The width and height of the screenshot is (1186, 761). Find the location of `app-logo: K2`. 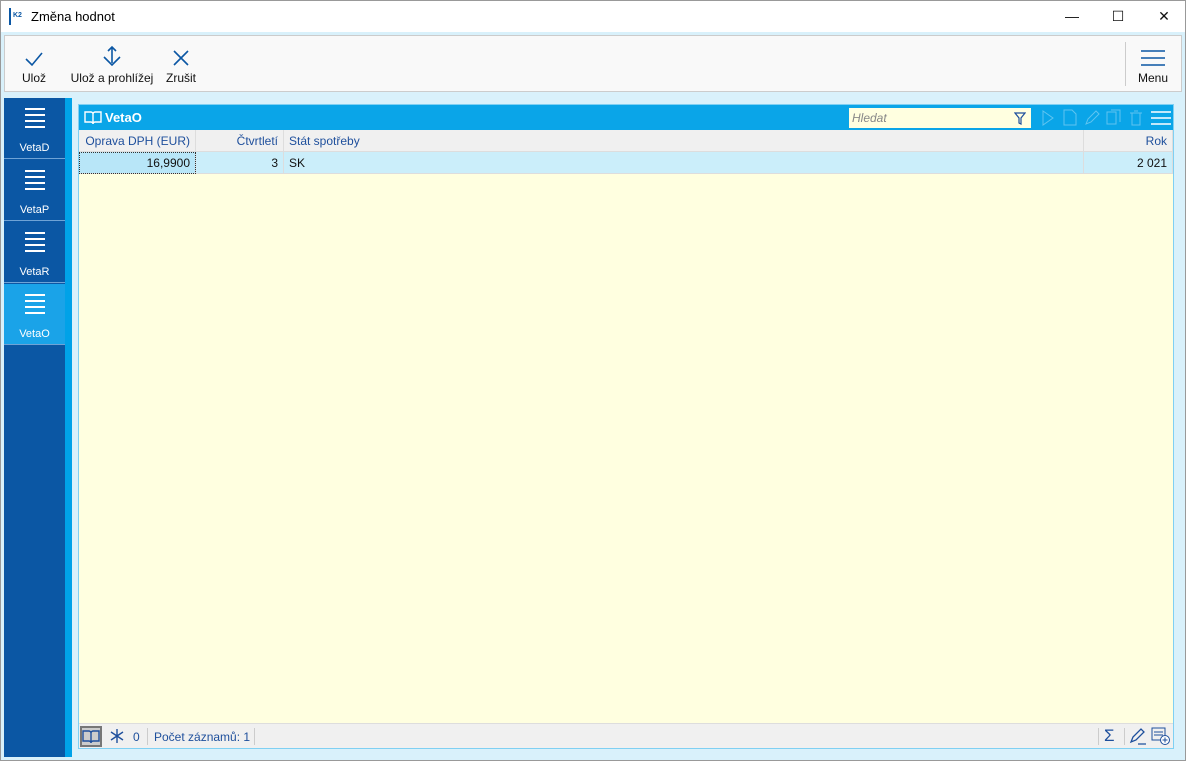

app-logo: K2 is located at coordinates (17, 16).